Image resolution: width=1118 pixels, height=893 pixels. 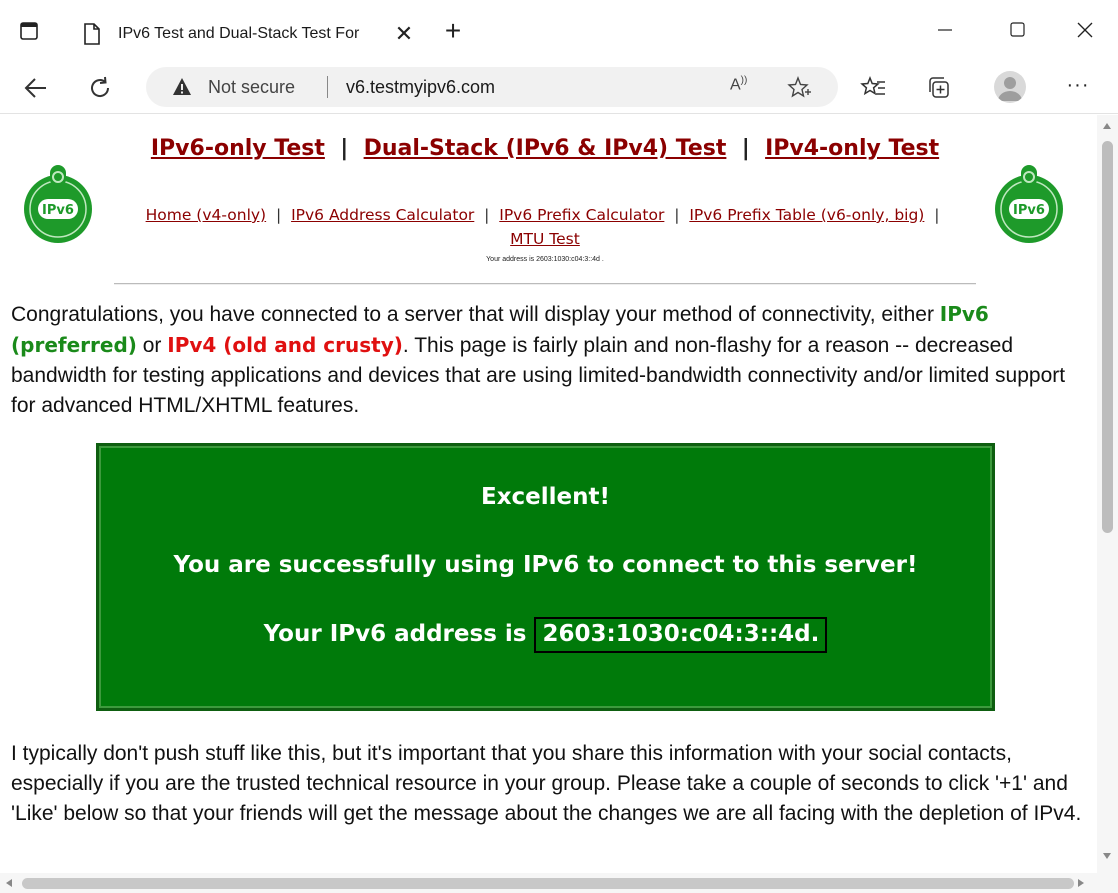 I want to click on scroll-up-arrow-icon, so click(x=1107, y=126).